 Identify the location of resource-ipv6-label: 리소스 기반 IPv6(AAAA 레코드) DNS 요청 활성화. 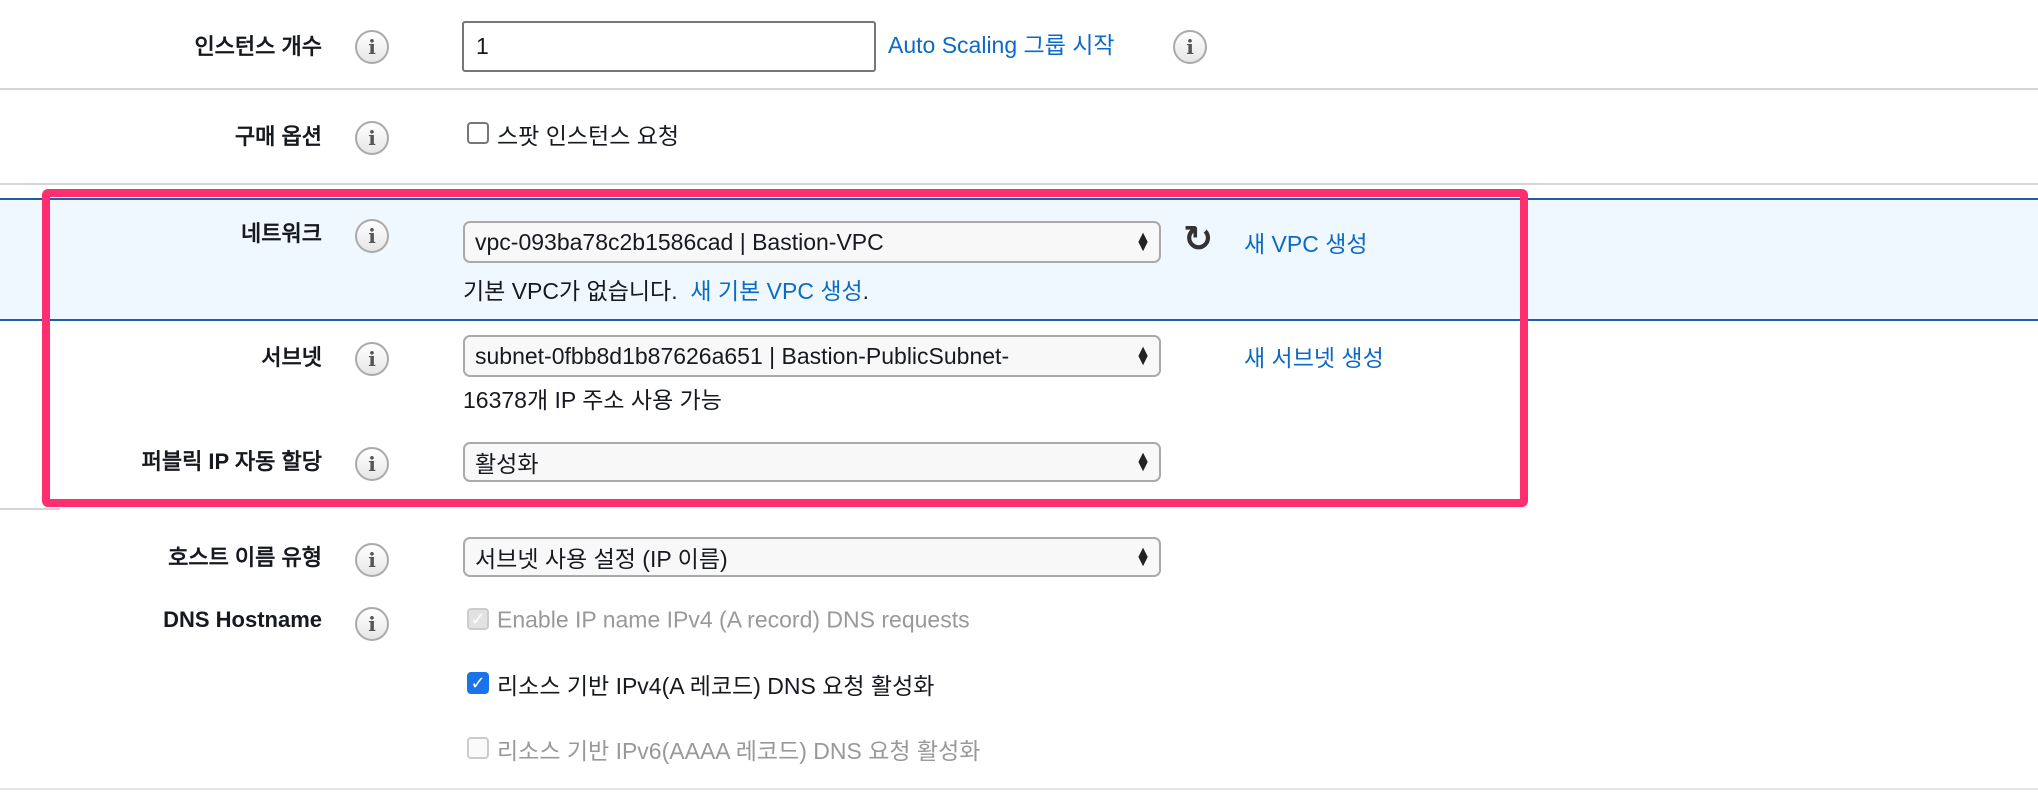
(739, 751).